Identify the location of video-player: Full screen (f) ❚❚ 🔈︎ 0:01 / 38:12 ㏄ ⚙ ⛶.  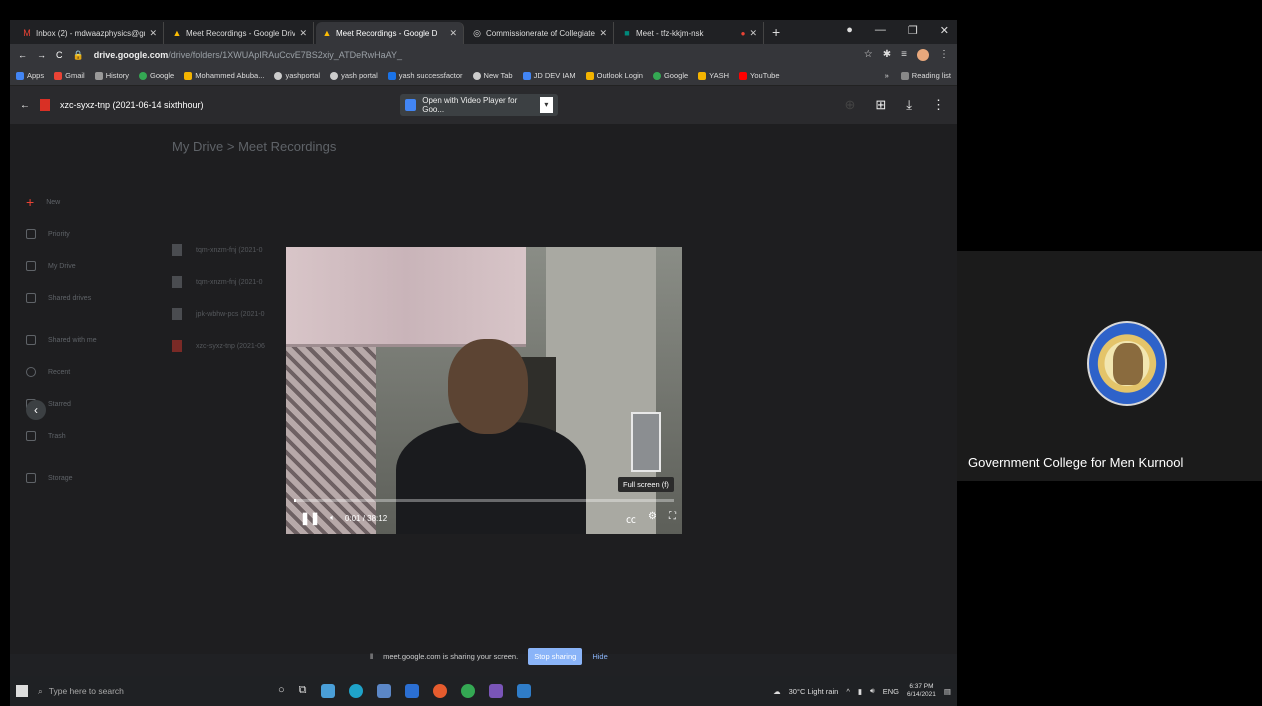
(484, 390).